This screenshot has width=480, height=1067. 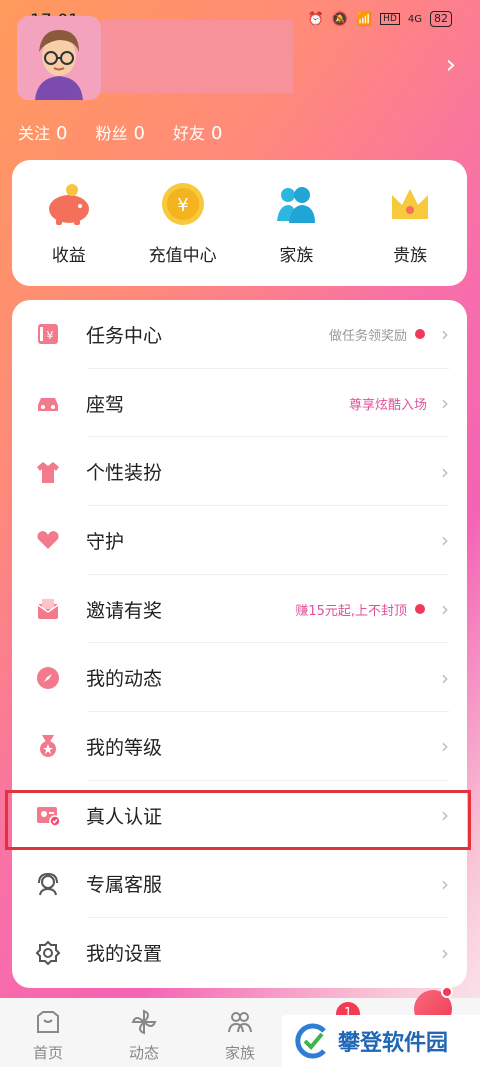 I want to click on yuan-coin-icon: ¥, so click(x=182, y=203).